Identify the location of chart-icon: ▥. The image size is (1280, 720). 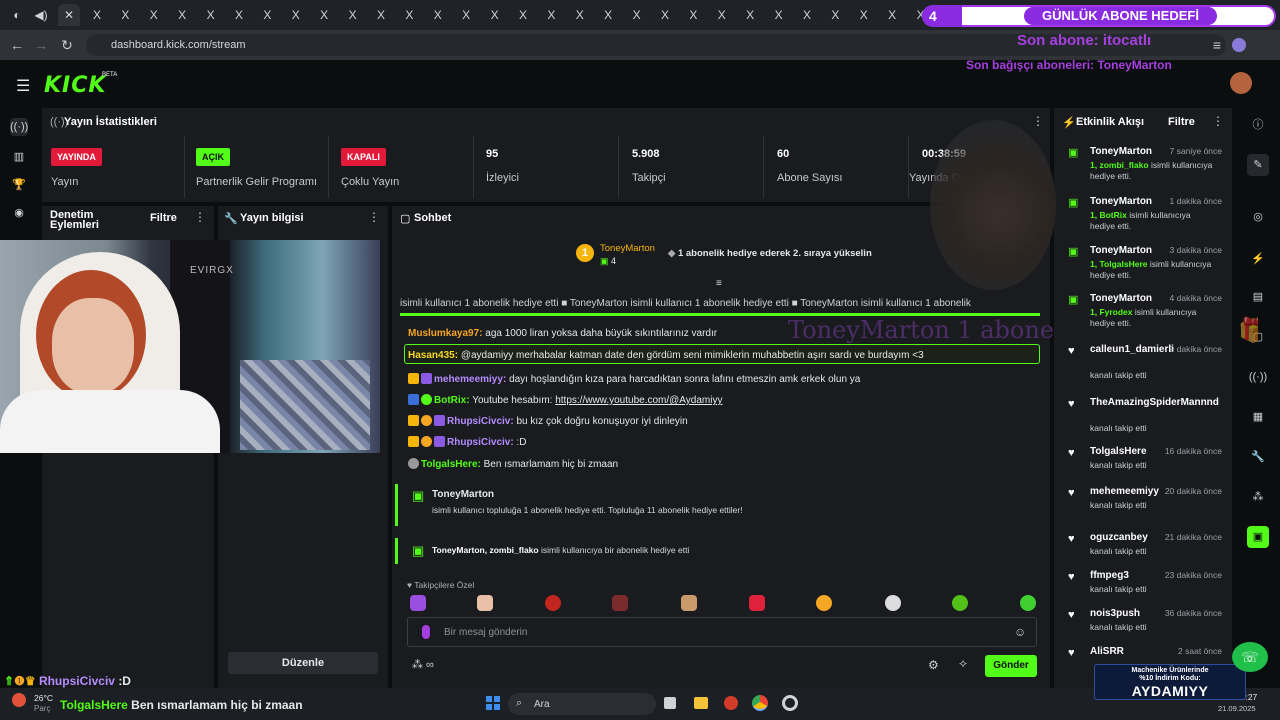
(19, 157).